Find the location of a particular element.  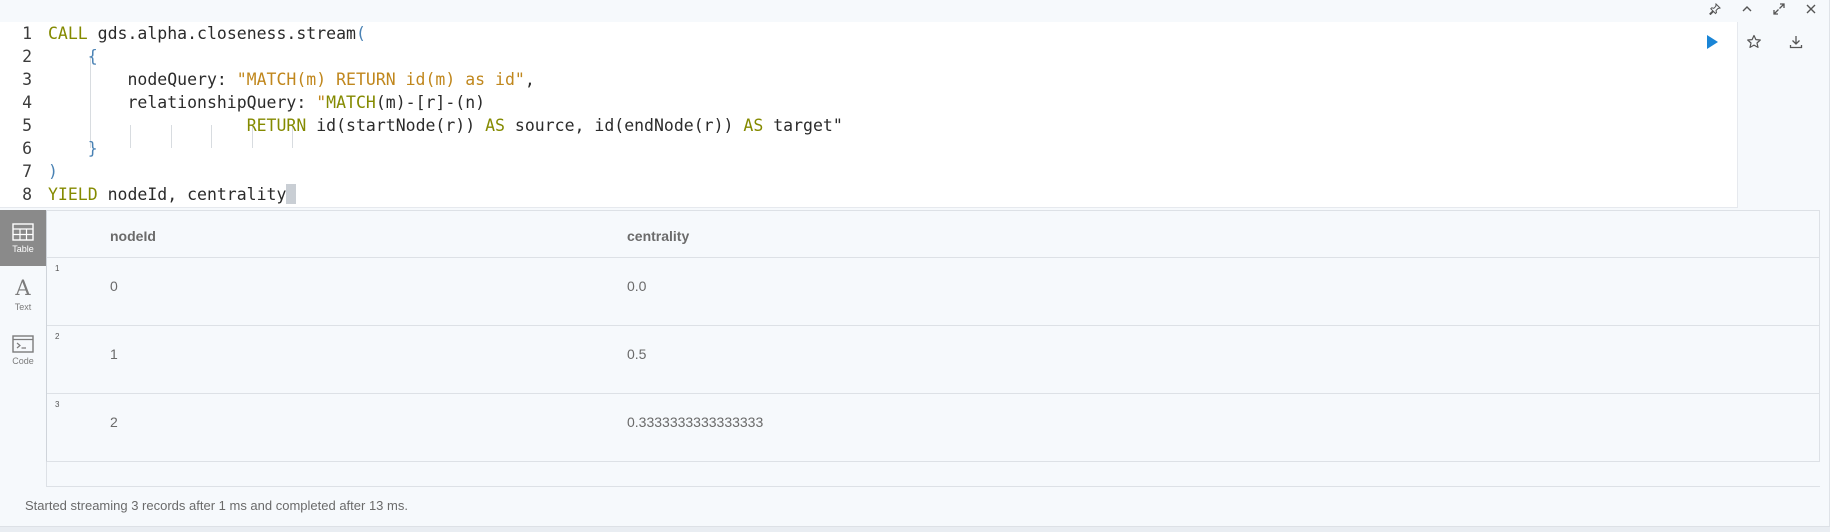

pin-icon is located at coordinates (1715, 9).